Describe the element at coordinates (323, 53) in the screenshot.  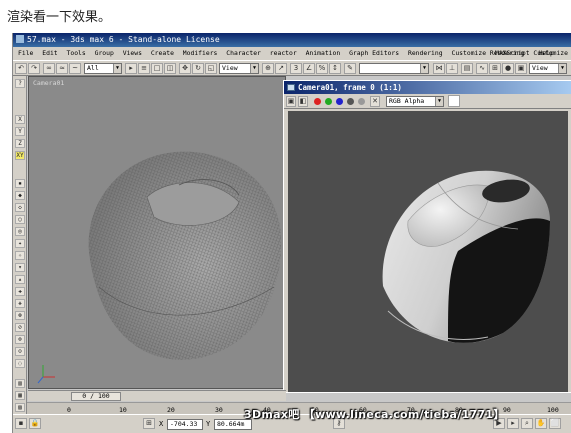
I see `menu-animation: Animation` at that location.